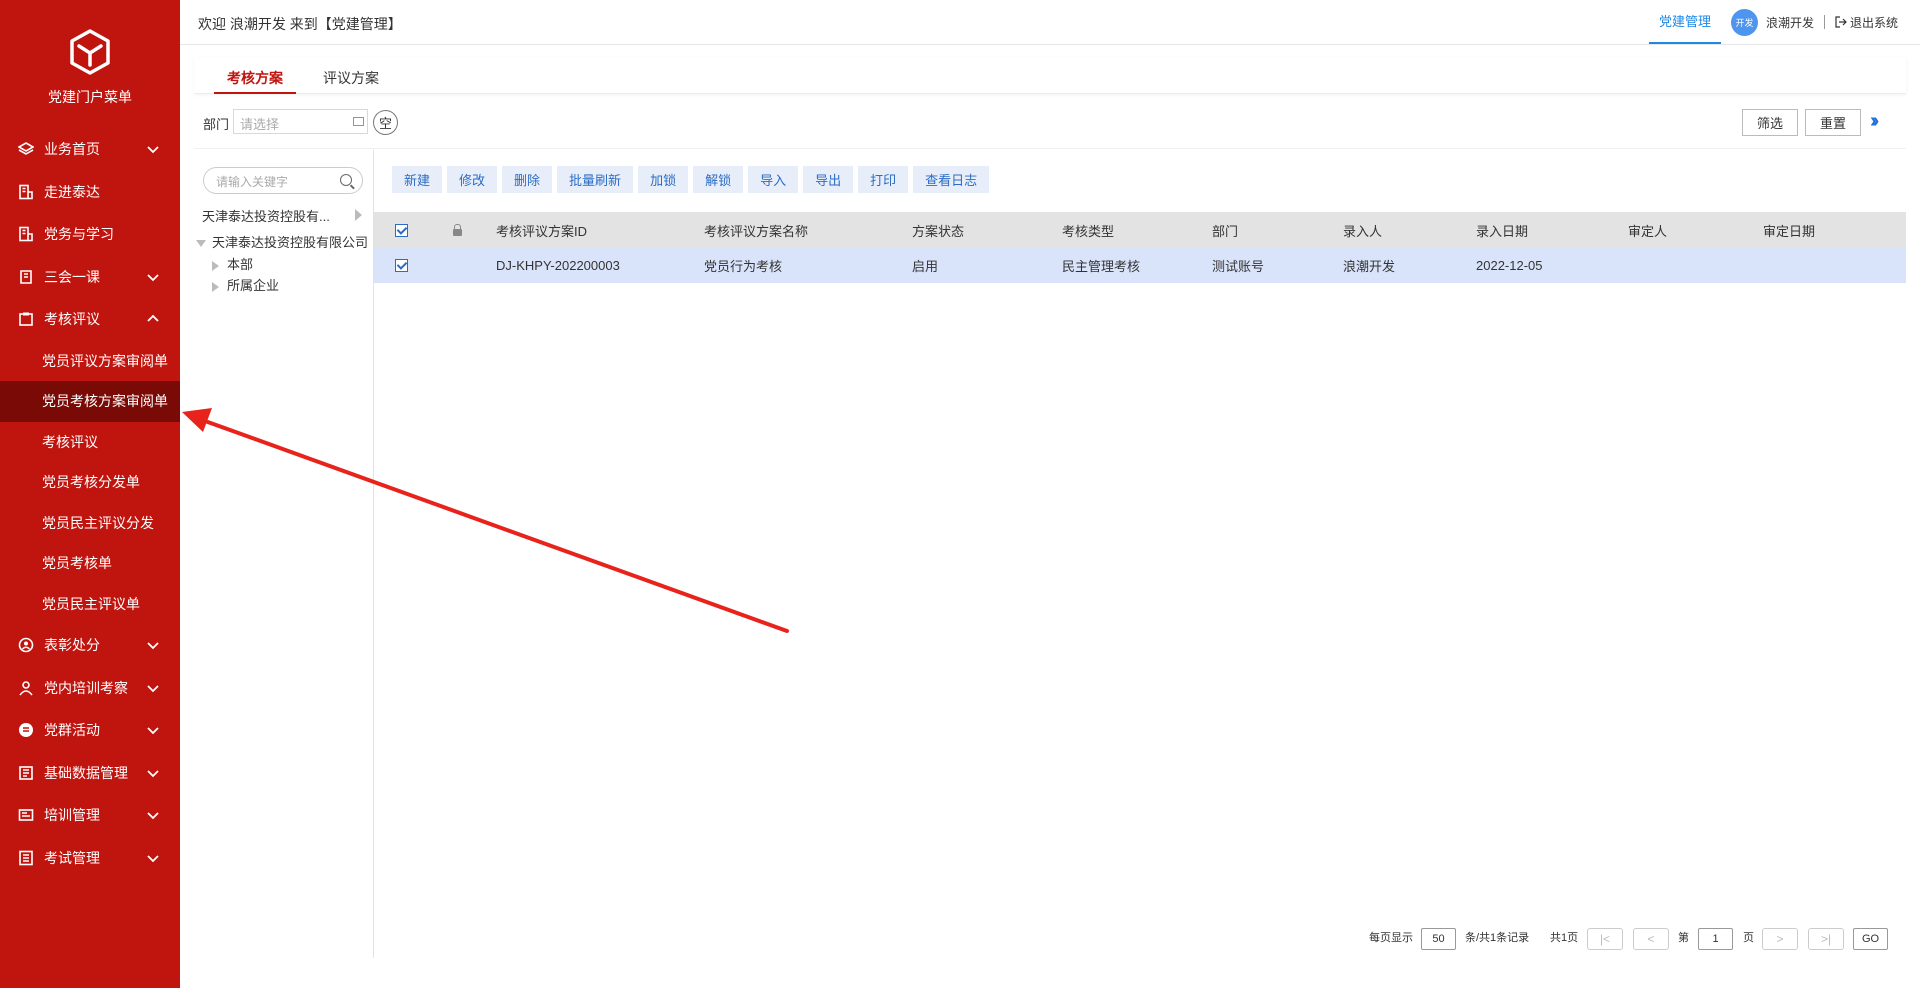  I want to click on clear-button: 空, so click(385, 122).